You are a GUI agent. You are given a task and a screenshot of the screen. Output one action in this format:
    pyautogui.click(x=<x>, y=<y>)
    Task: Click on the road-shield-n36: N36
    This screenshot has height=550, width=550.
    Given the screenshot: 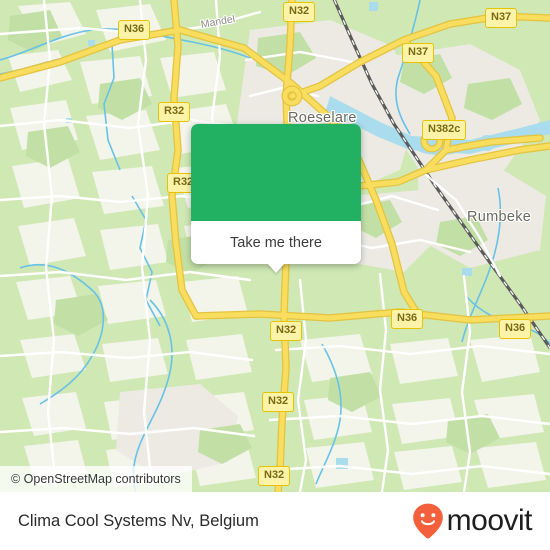 What is the action you would take?
    pyautogui.click(x=134, y=30)
    